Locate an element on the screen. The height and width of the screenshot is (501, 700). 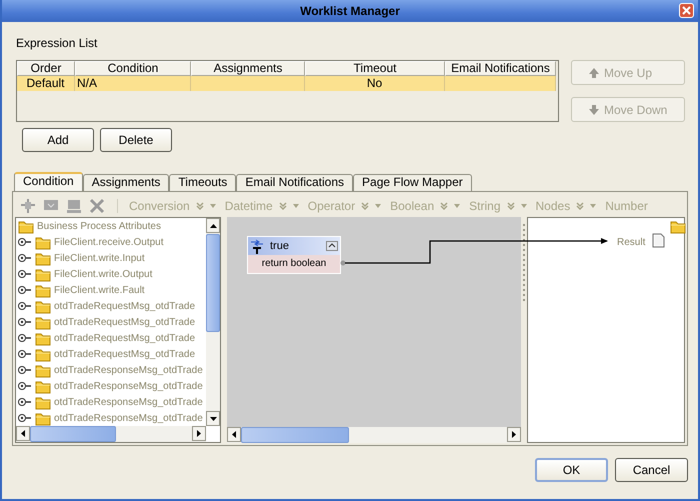
column-header: Condition is located at coordinates (133, 68).